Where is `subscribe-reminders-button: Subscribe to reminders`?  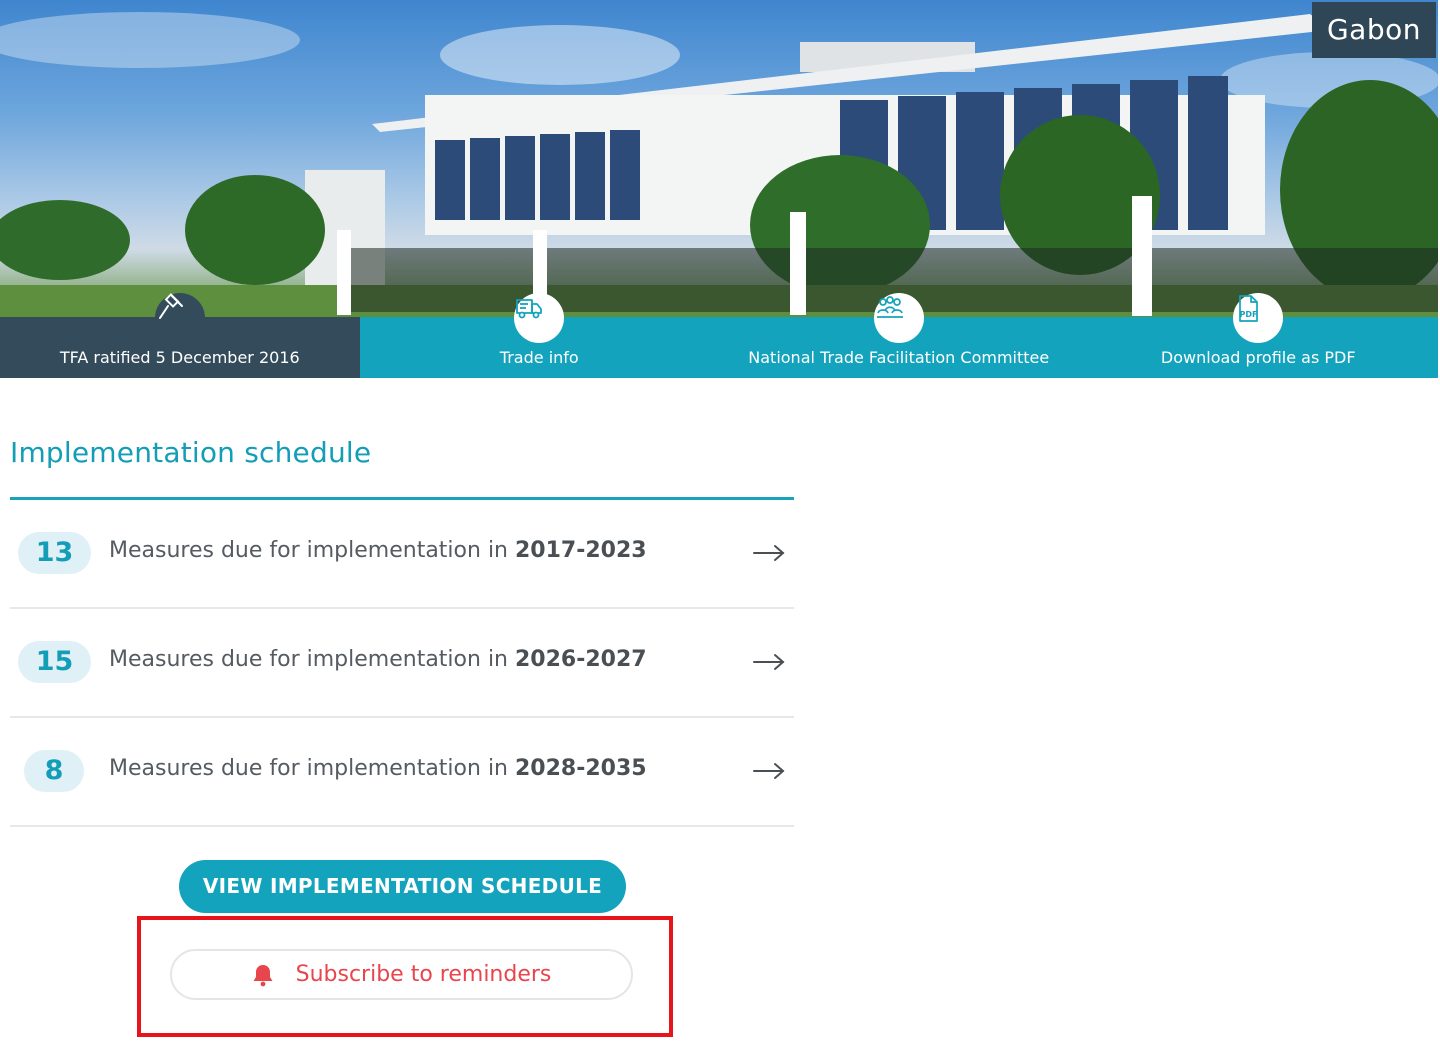
subscribe-reminders-button: Subscribe to reminders is located at coordinates (401, 974).